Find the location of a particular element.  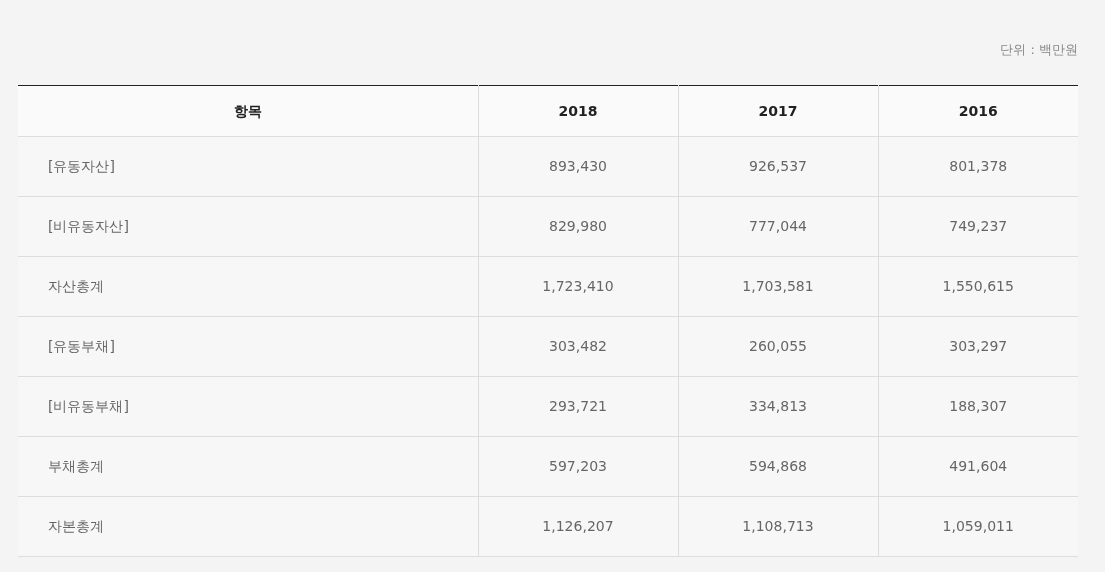

table-cell: 1,703,581 is located at coordinates (778, 286).